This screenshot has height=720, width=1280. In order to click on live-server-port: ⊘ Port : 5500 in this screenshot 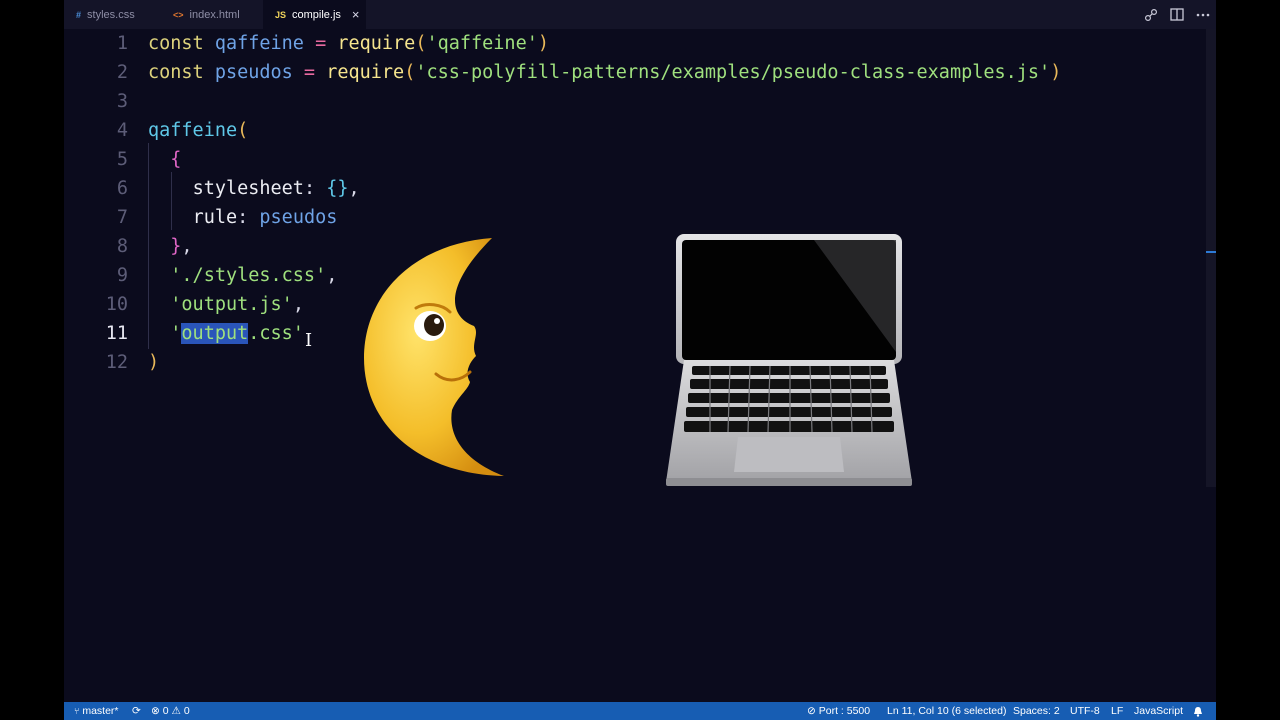, I will do `click(838, 711)`.